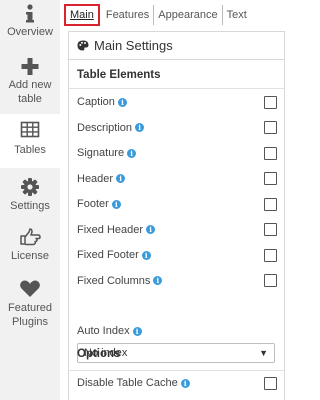 The width and height of the screenshot is (320, 400). I want to click on section-title-options: Options, so click(99, 354).